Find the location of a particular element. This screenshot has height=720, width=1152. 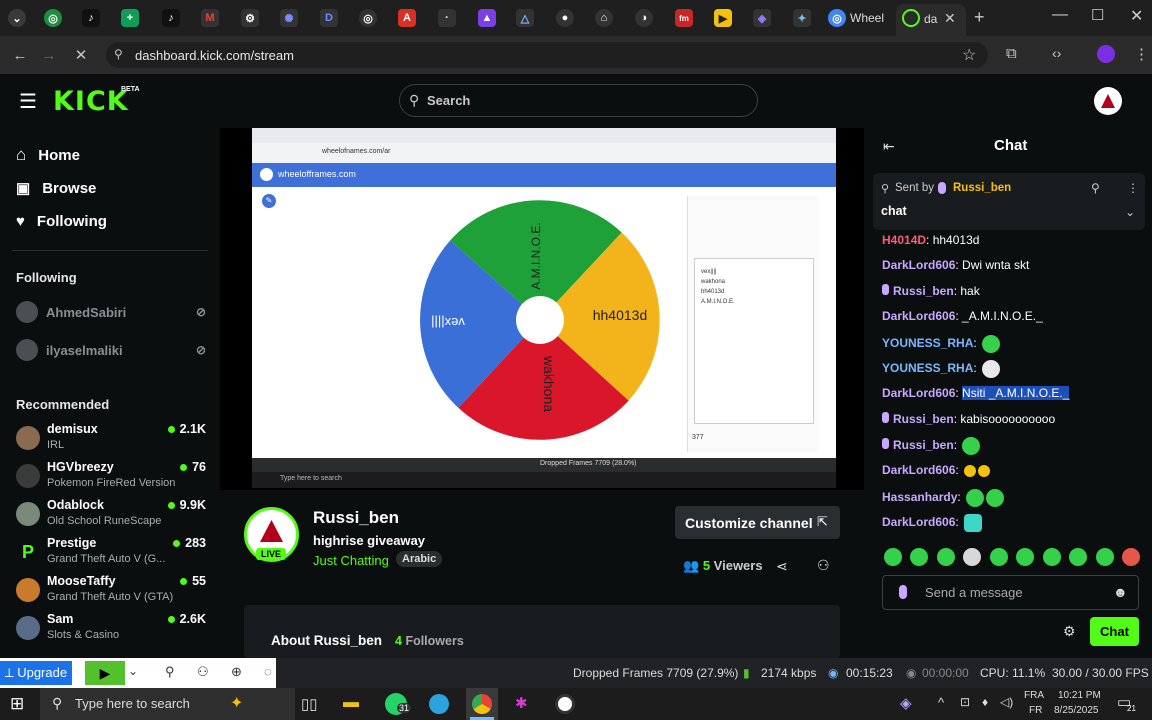

tab-favicon-icon: ⚙ is located at coordinates (250, 18).